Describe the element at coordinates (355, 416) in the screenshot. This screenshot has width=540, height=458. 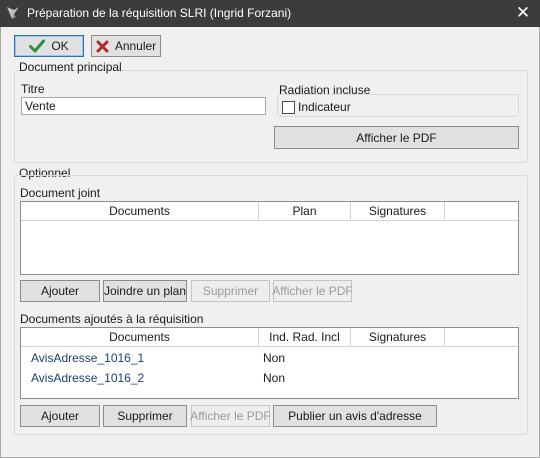
I see `publish-address-notice-button: Publier un avis d'adresse` at that location.